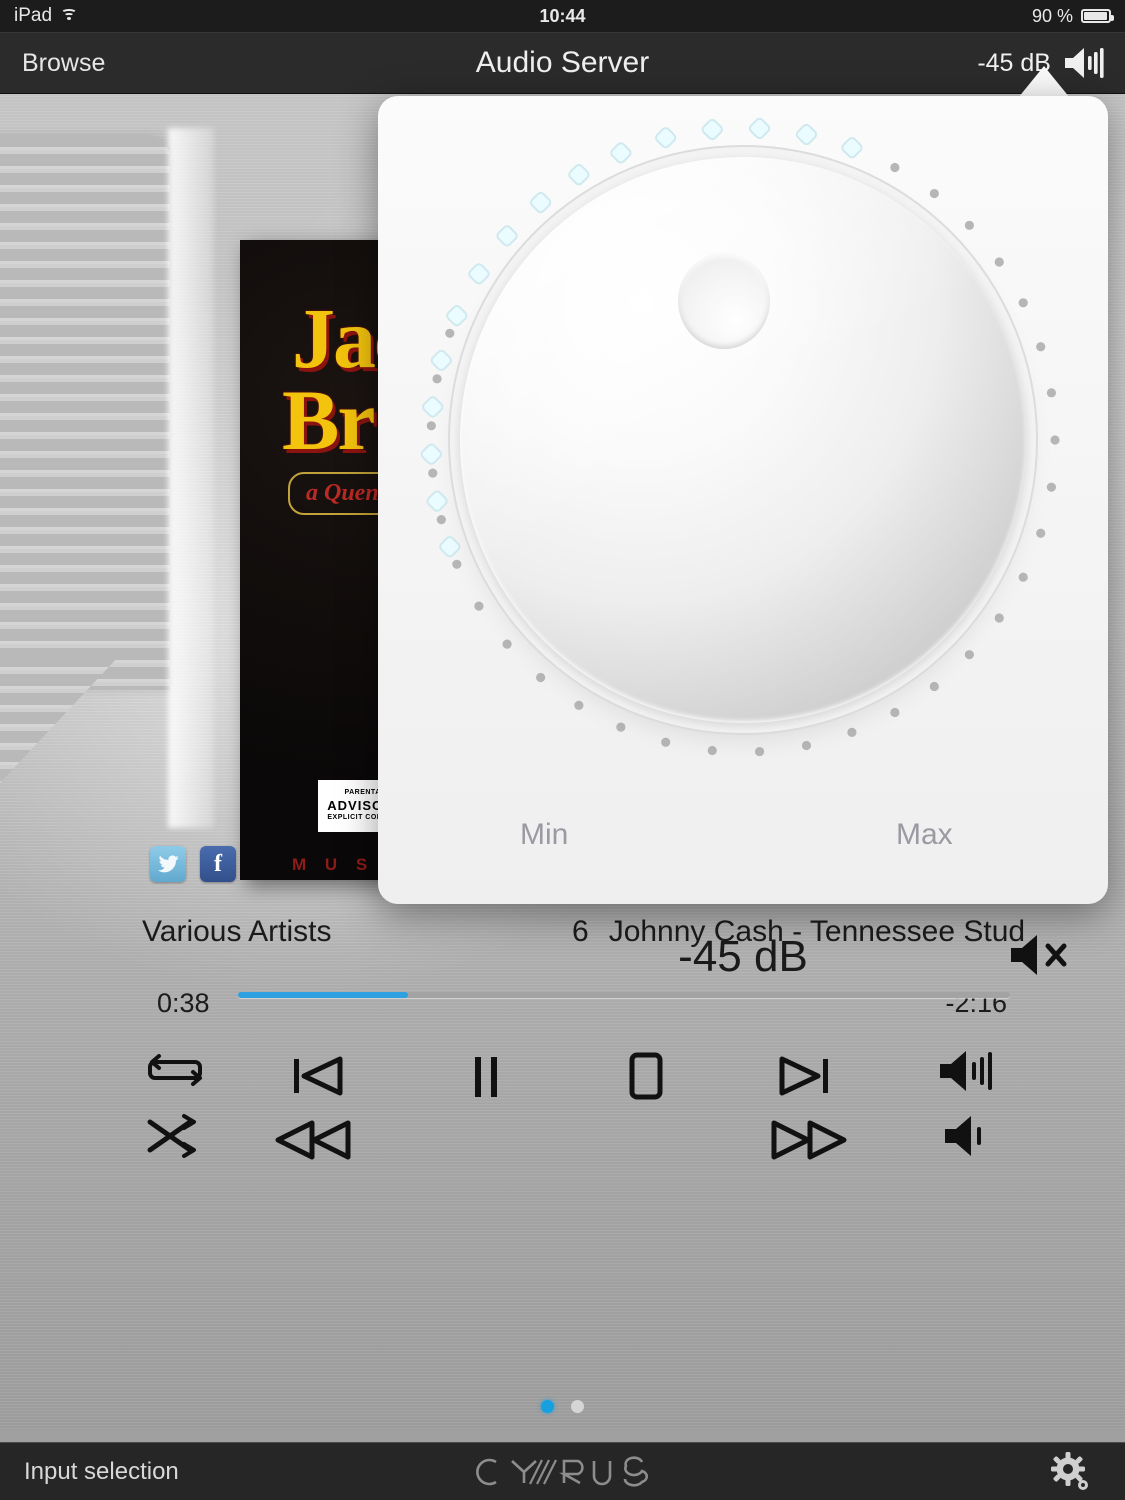 The image size is (1125, 1500). Describe the element at coordinates (801, 1076) in the screenshot. I see `next-button` at that location.